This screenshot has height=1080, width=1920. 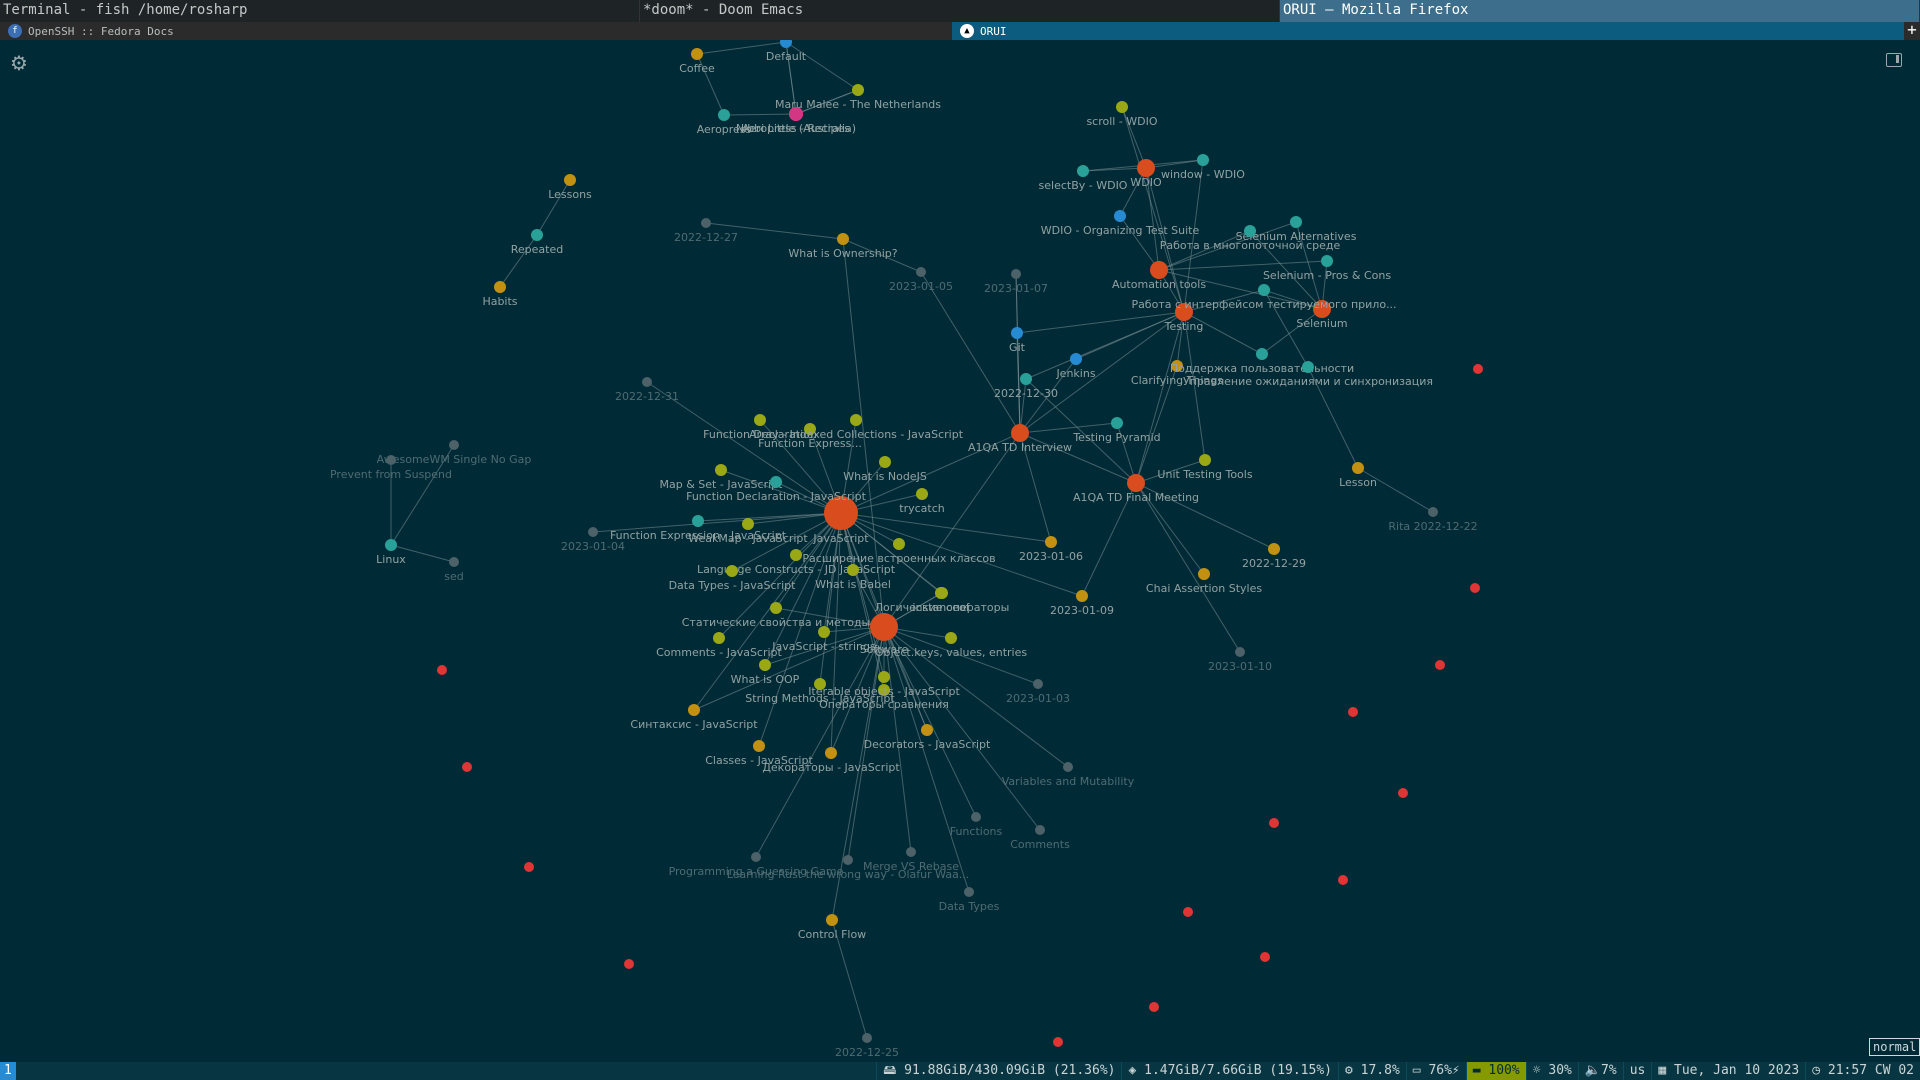 What do you see at coordinates (960, 11) in the screenshot?
I see `window-title-emacs: *doom* - Doom Emacs` at bounding box center [960, 11].